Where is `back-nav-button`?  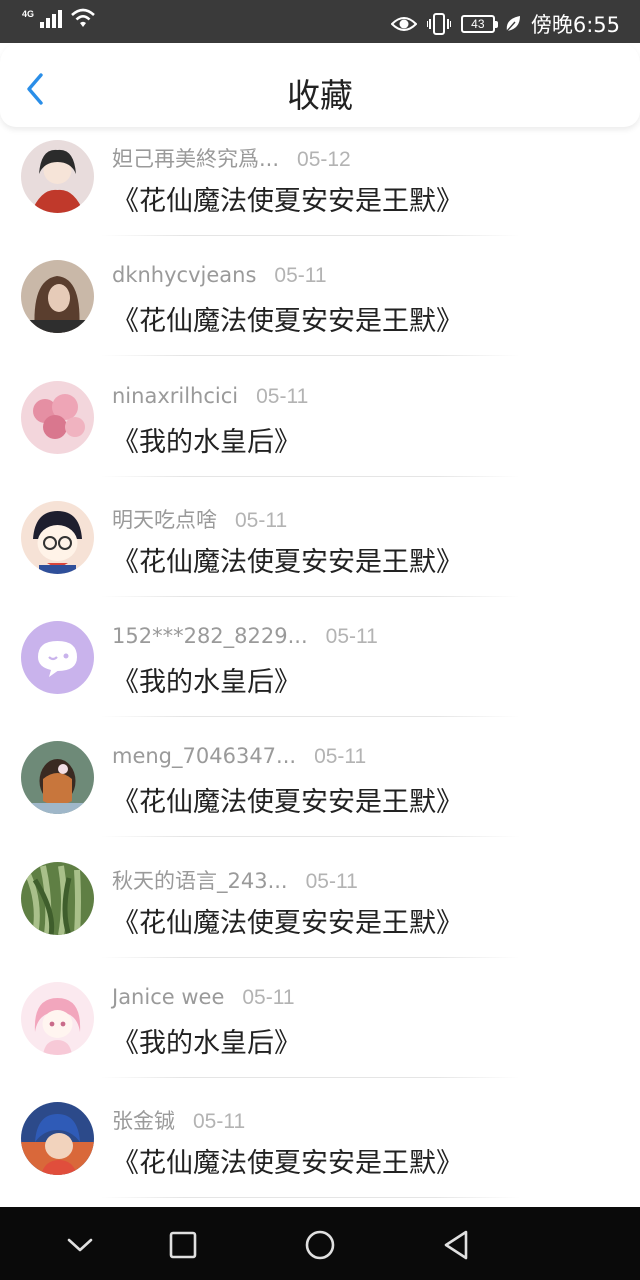
back-nav-button is located at coordinates (456, 1245).